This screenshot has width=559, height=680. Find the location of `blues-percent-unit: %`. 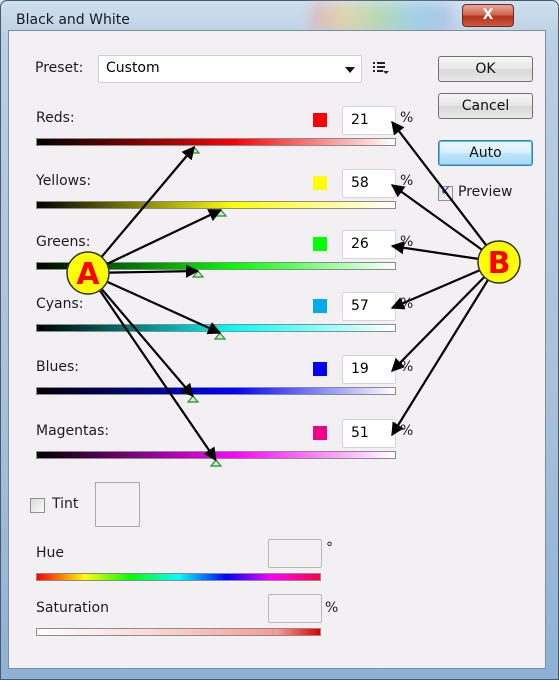

blues-percent-unit: % is located at coordinates (407, 367).